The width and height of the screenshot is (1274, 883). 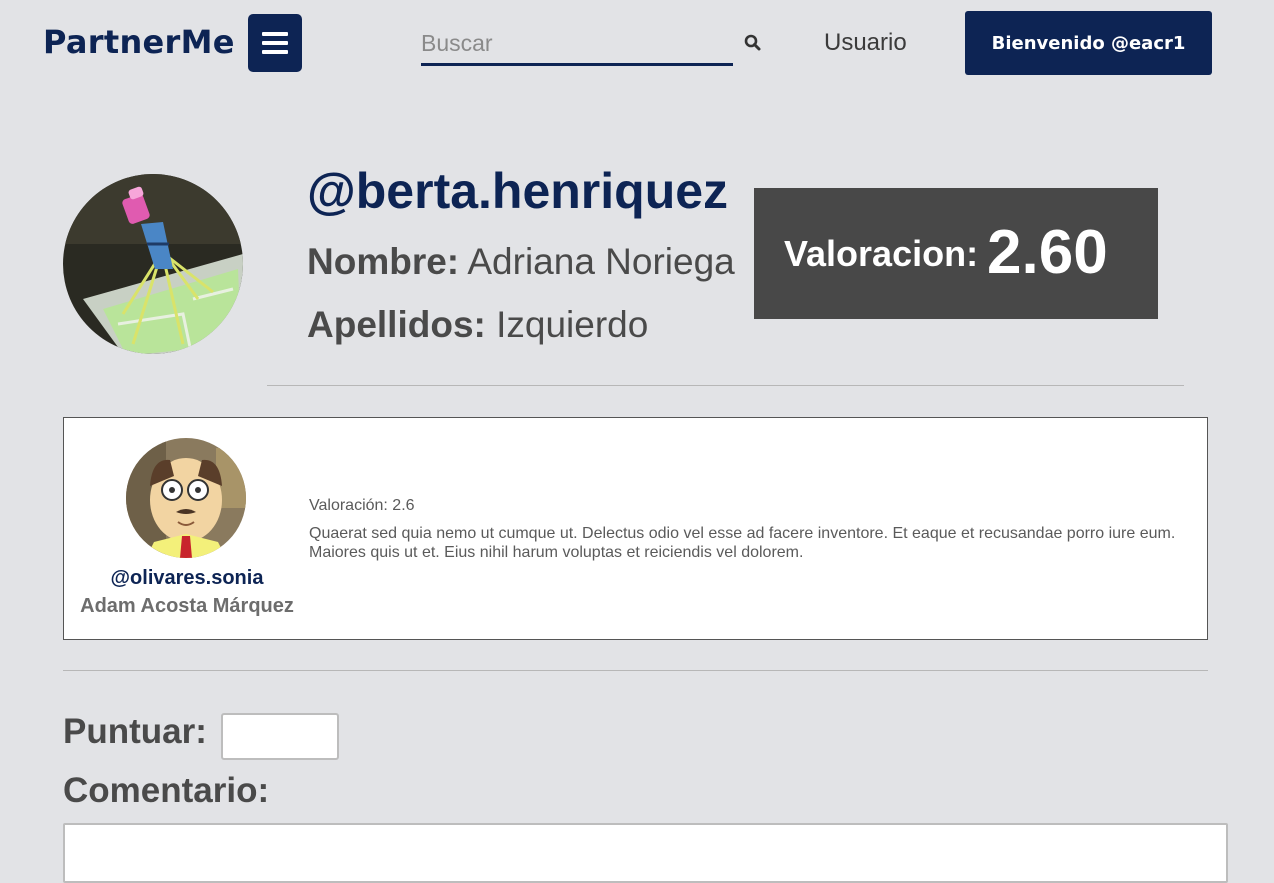 I want to click on profile-last-name: Apellidos: Izquierdo, so click(x=477, y=325).